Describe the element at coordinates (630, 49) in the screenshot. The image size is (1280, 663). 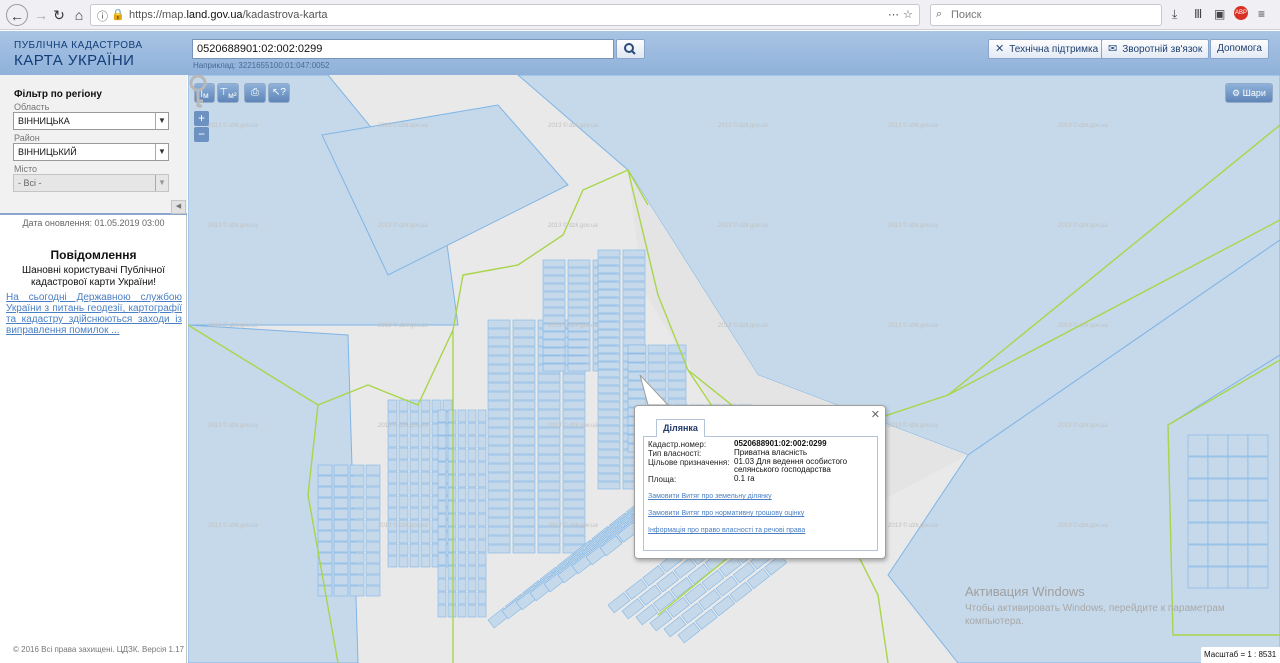
I see `search-button` at that location.